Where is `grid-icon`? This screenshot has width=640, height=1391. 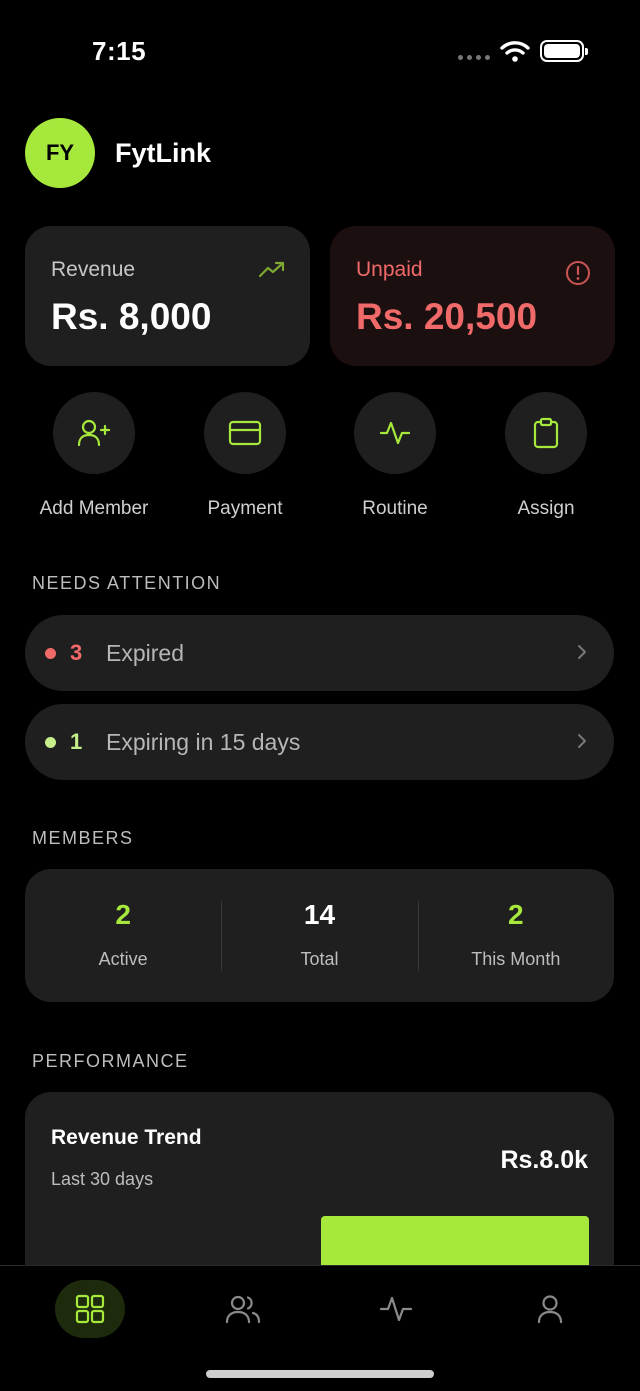 grid-icon is located at coordinates (90, 1309).